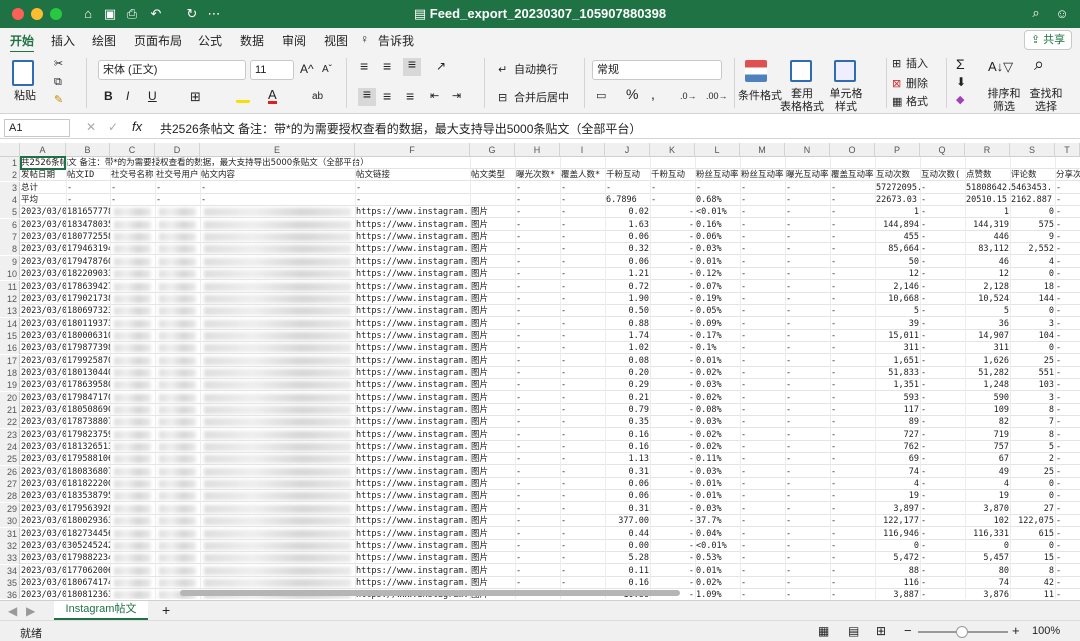 This screenshot has width=1080, height=641. Describe the element at coordinates (627, 175) in the screenshot. I see `cell: 千粉互动` at that location.